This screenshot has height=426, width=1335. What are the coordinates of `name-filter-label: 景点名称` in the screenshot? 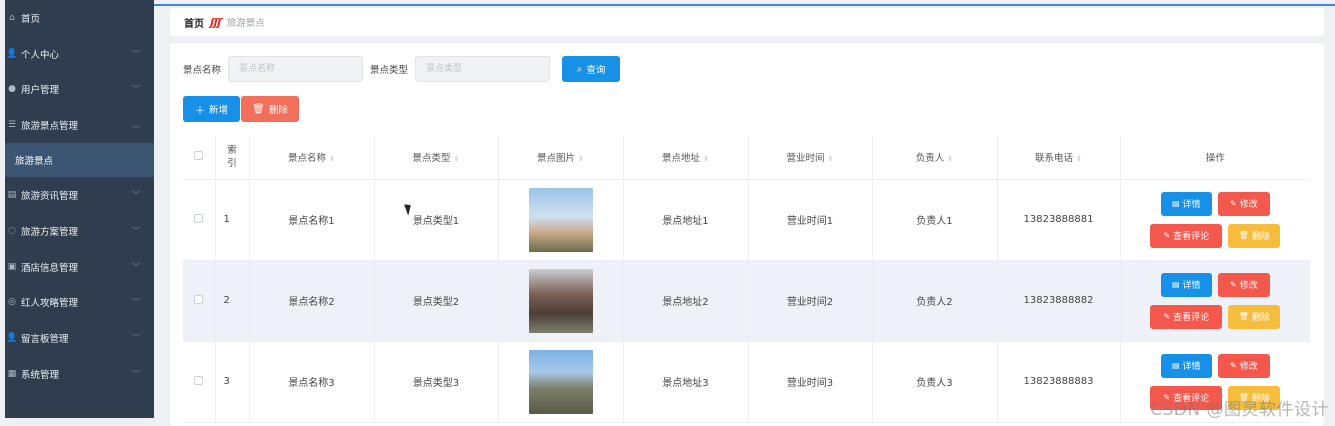 It's located at (202, 70).